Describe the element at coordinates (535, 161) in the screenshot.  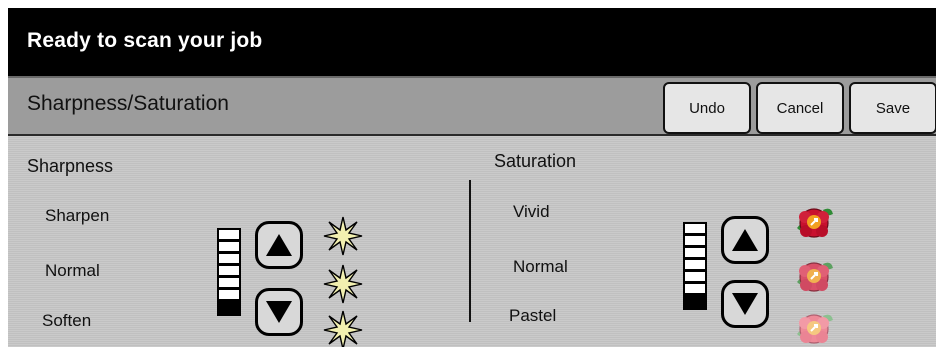
I see `saturation-section-title: Saturation` at that location.